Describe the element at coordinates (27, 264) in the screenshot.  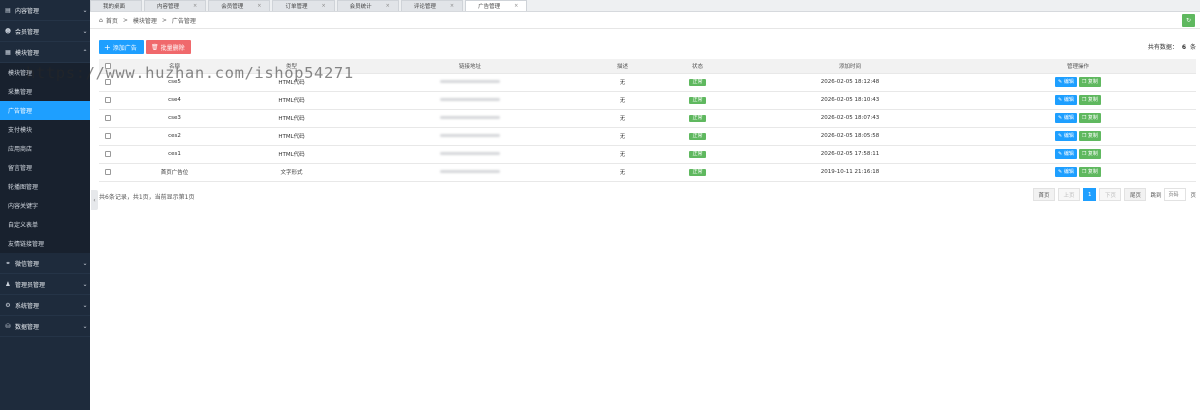
I see `sidebar-group-label: 微信管理` at that location.